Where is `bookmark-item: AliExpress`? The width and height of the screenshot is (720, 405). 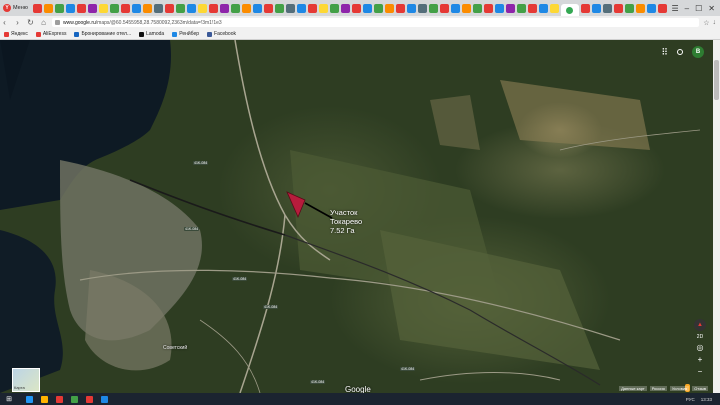 bookmark-item: AliExpress is located at coordinates (50, 34).